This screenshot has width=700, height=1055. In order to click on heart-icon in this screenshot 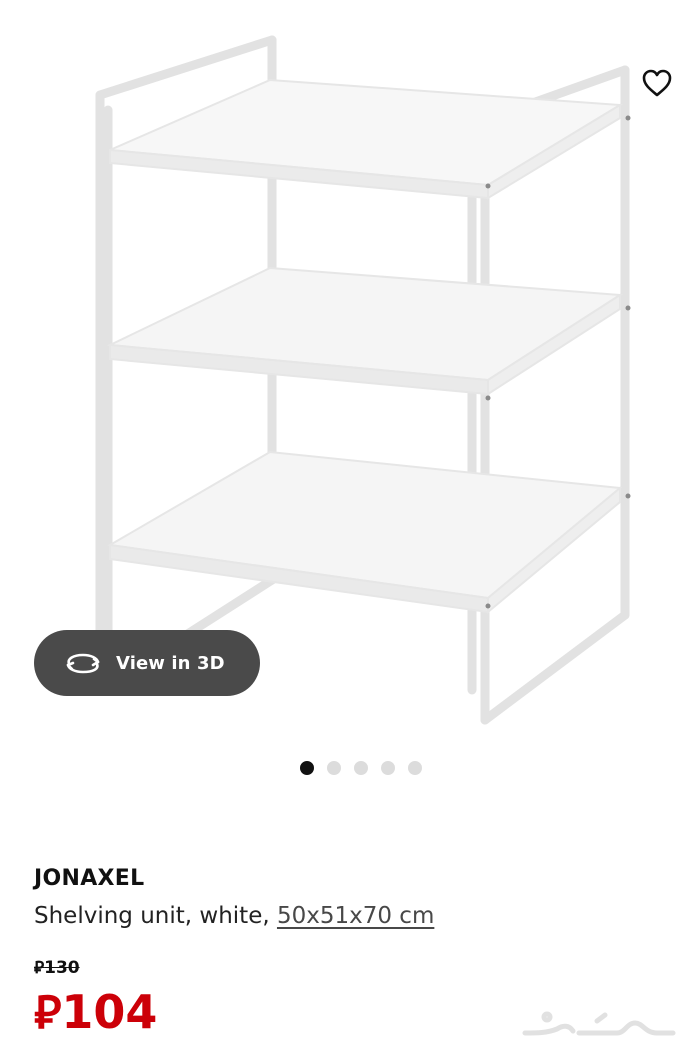, I will do `click(657, 83)`.